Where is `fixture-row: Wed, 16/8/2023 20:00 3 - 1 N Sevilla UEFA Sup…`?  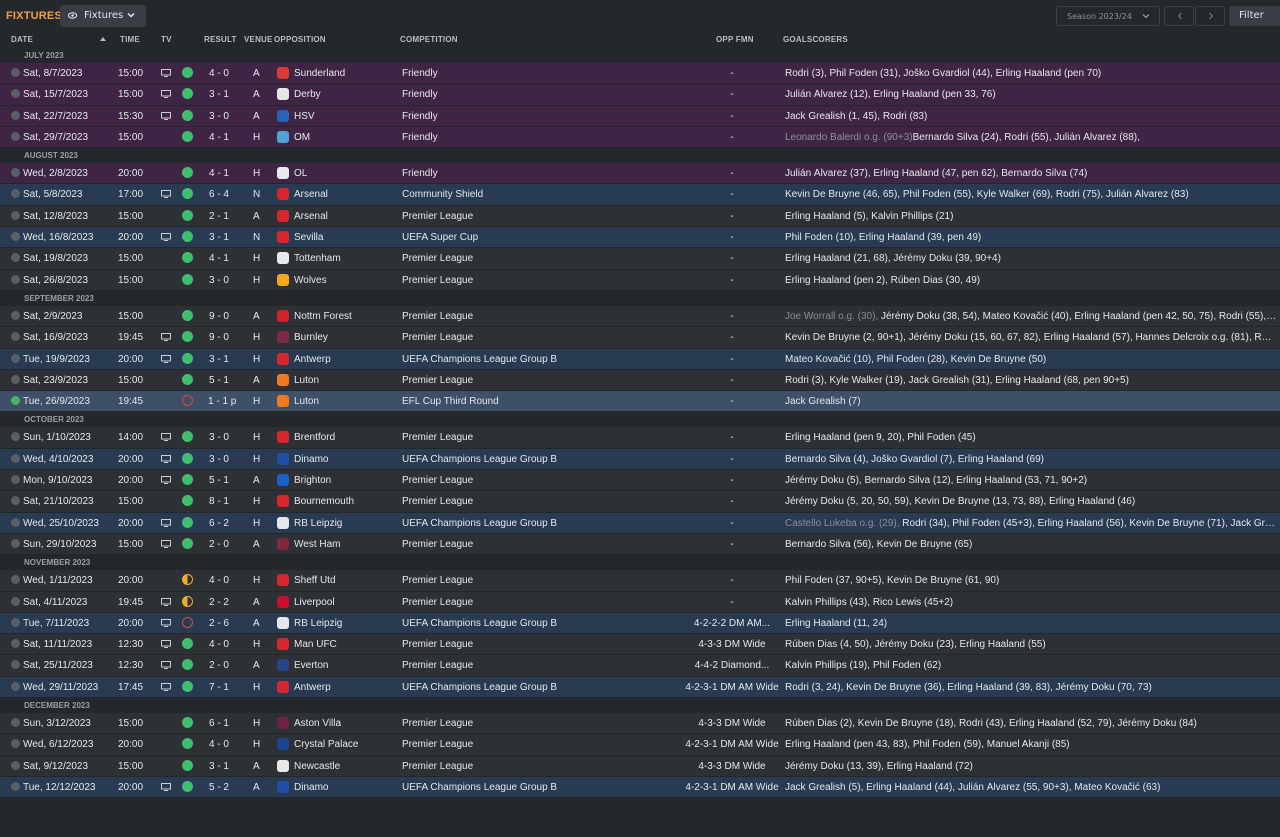
fixture-row: Wed, 16/8/2023 20:00 3 - 1 N Sevilla UEFA Sup… is located at coordinates (640, 238).